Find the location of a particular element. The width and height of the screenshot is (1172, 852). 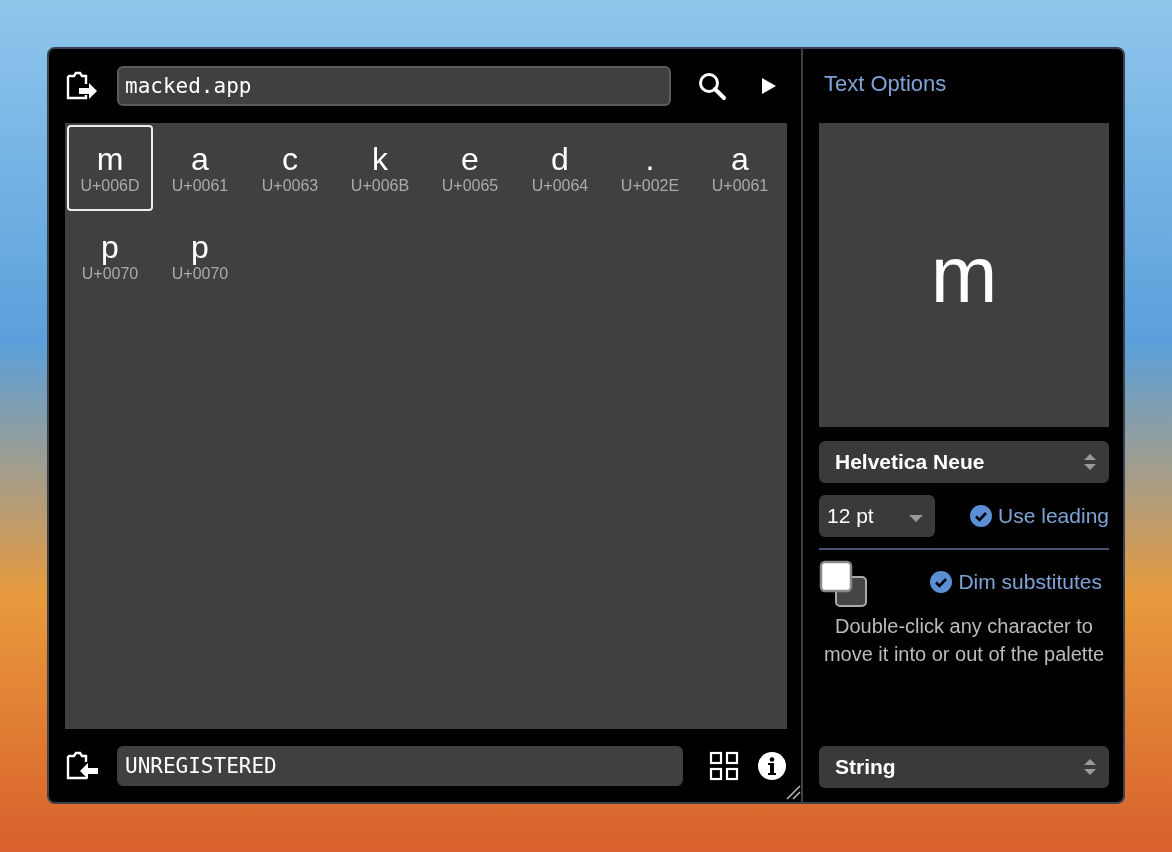

use-leading-checkbox: Use leading is located at coordinates (1039, 516).